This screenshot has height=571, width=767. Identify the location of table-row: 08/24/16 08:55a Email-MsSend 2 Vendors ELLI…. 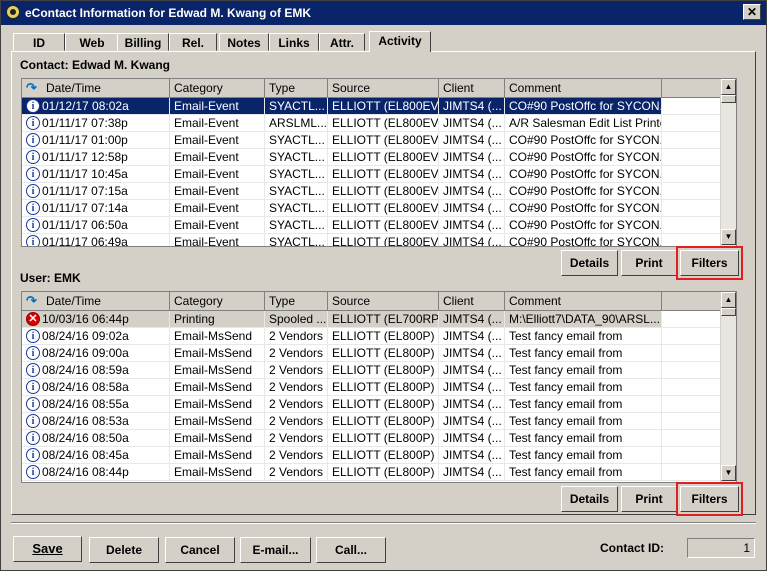
(372, 404).